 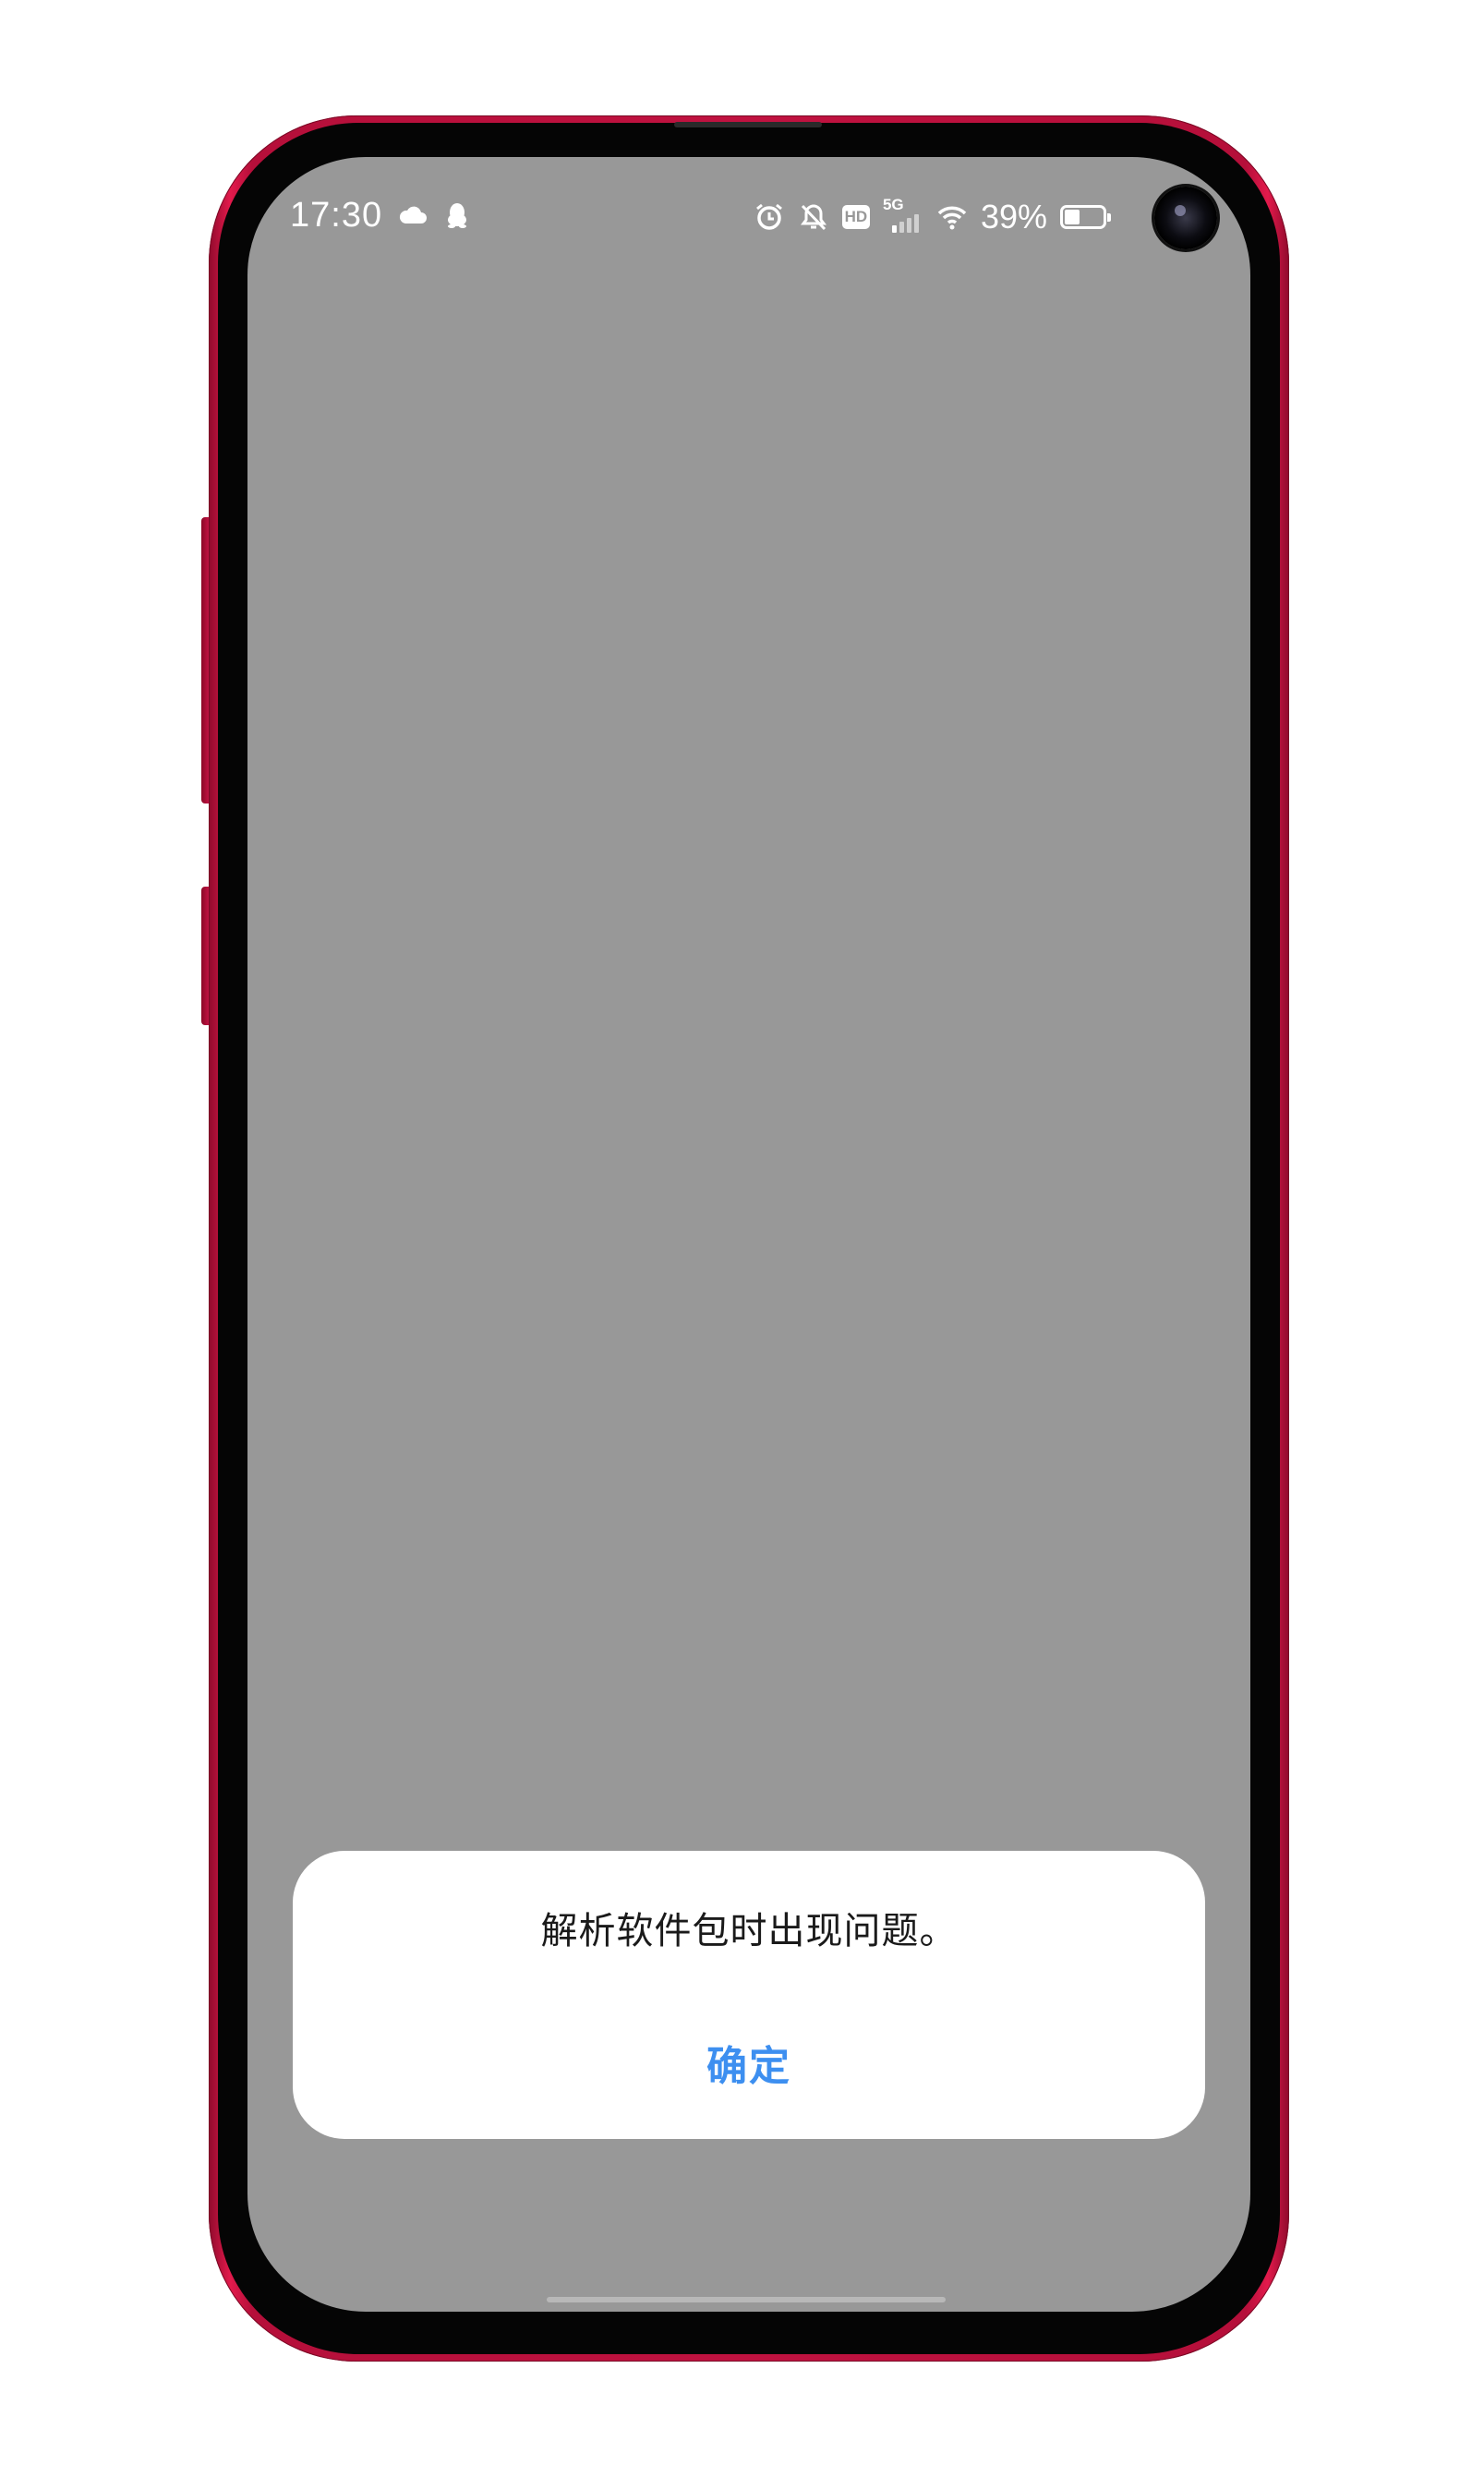 What do you see at coordinates (749, 1995) in the screenshot?
I see `error-dialog: 解析软件包时出现问题。 确定` at bounding box center [749, 1995].